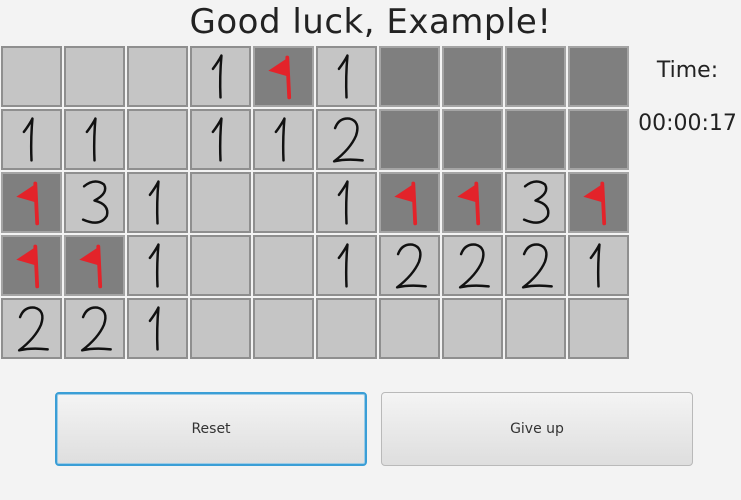  What do you see at coordinates (370, 22) in the screenshot?
I see `greeting-title: Good luck, Example!` at bounding box center [370, 22].